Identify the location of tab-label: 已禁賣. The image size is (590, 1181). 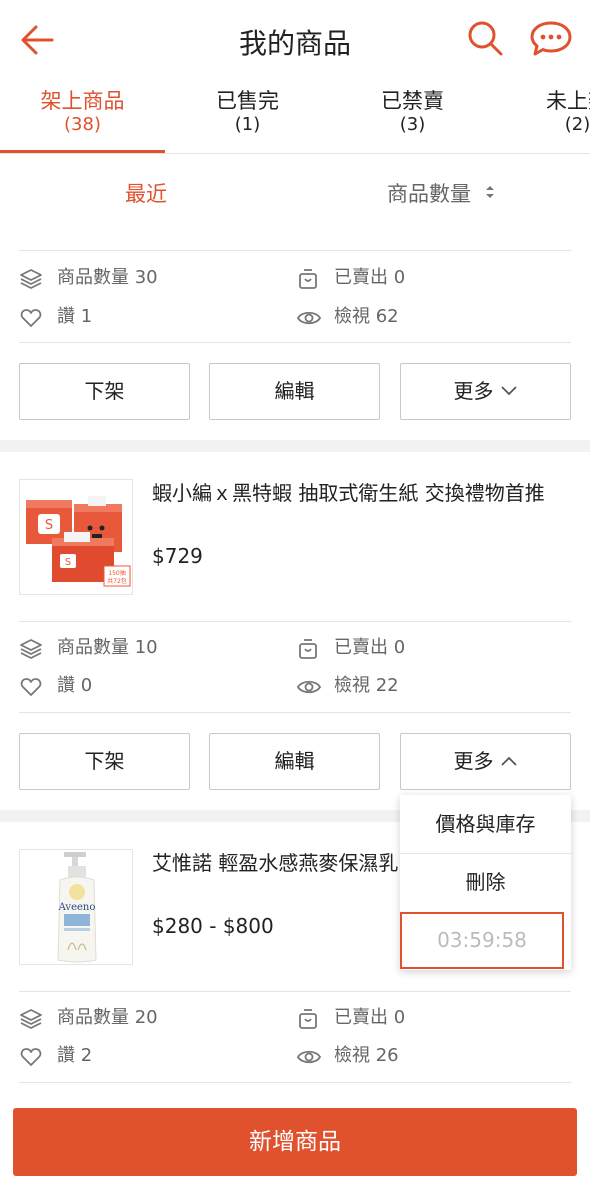
(412, 101).